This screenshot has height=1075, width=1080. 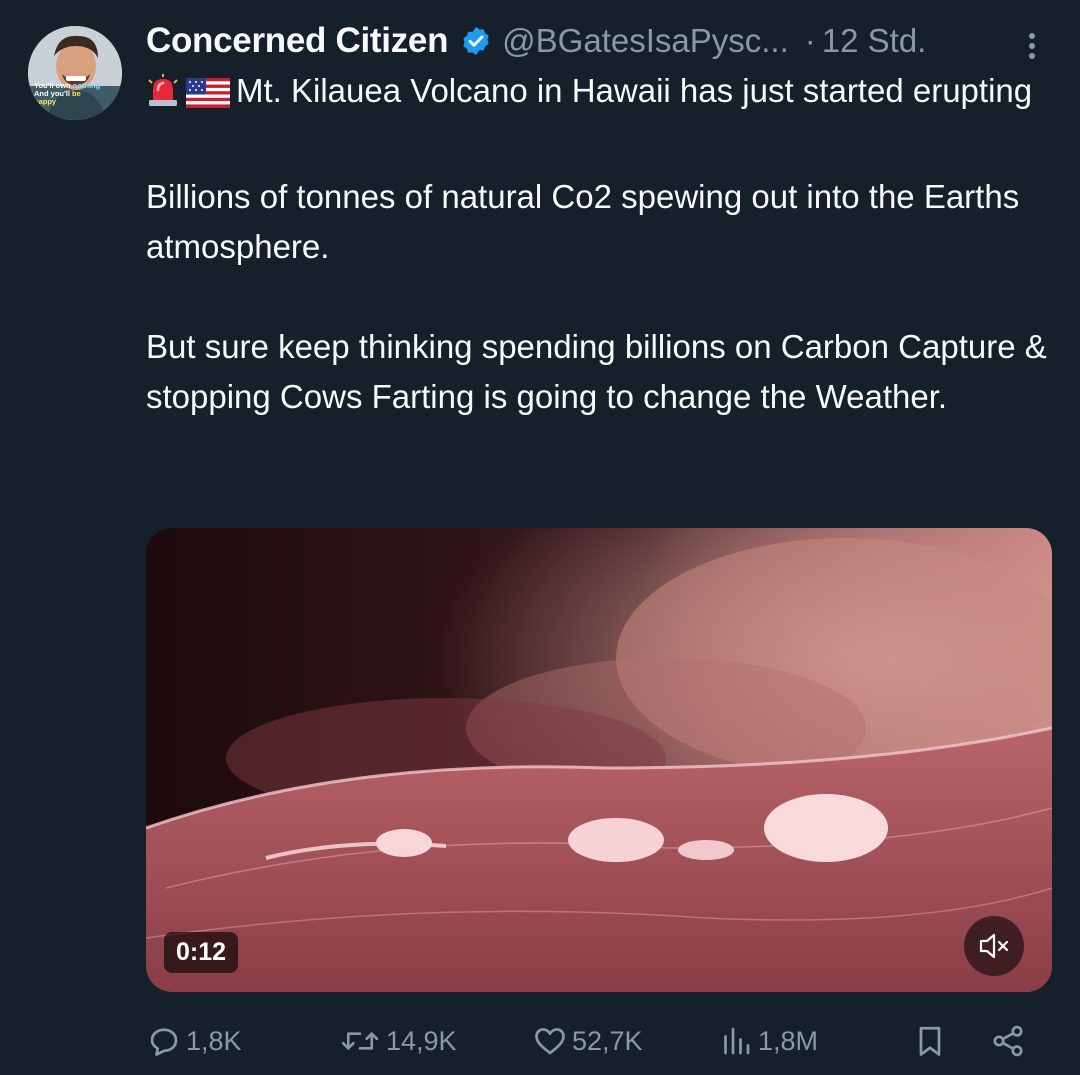 What do you see at coordinates (75, 73) in the screenshot?
I see `avatar: You'll own nothing And you'll be happy` at bounding box center [75, 73].